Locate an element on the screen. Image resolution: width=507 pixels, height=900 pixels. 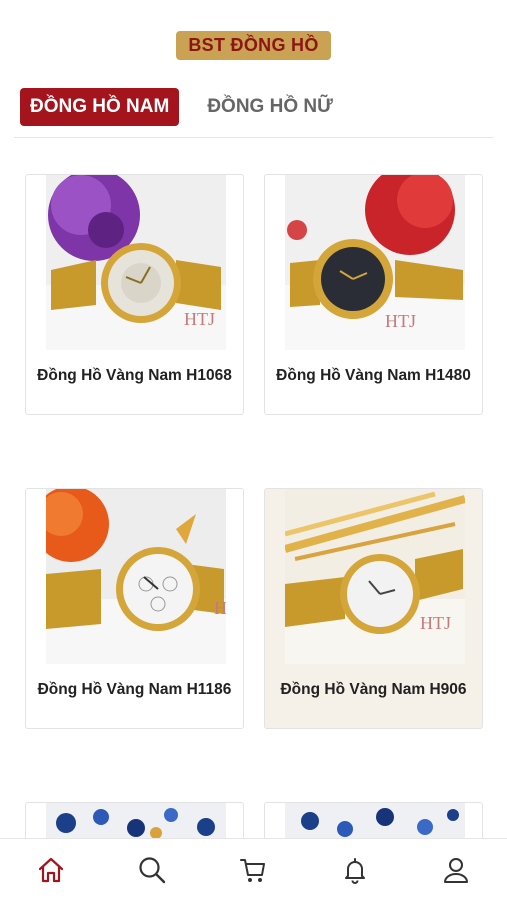
user-icon is located at coordinates (456, 870).